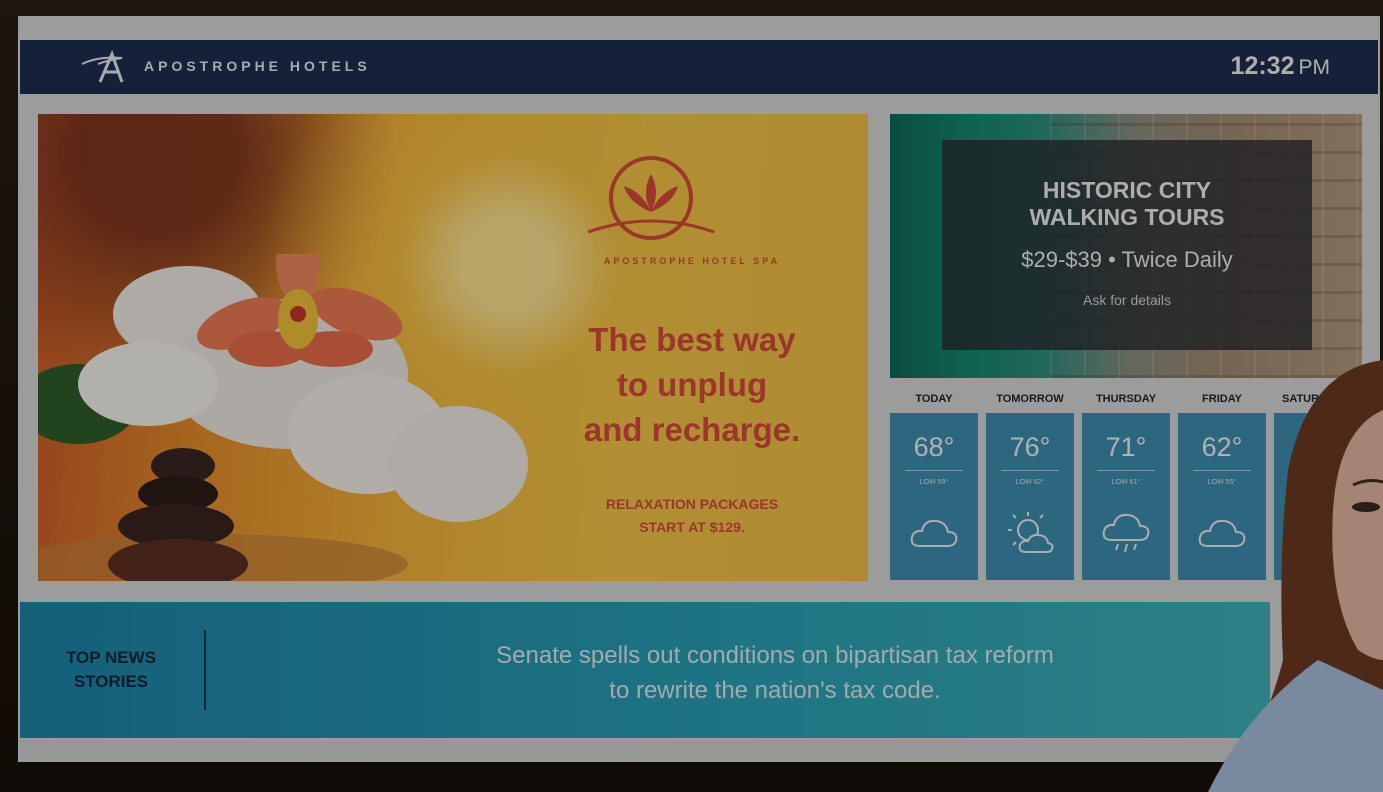 Image resolution: width=1383 pixels, height=792 pixels. Describe the element at coordinates (1127, 245) in the screenshot. I see `tours-overlay-panel` at that location.